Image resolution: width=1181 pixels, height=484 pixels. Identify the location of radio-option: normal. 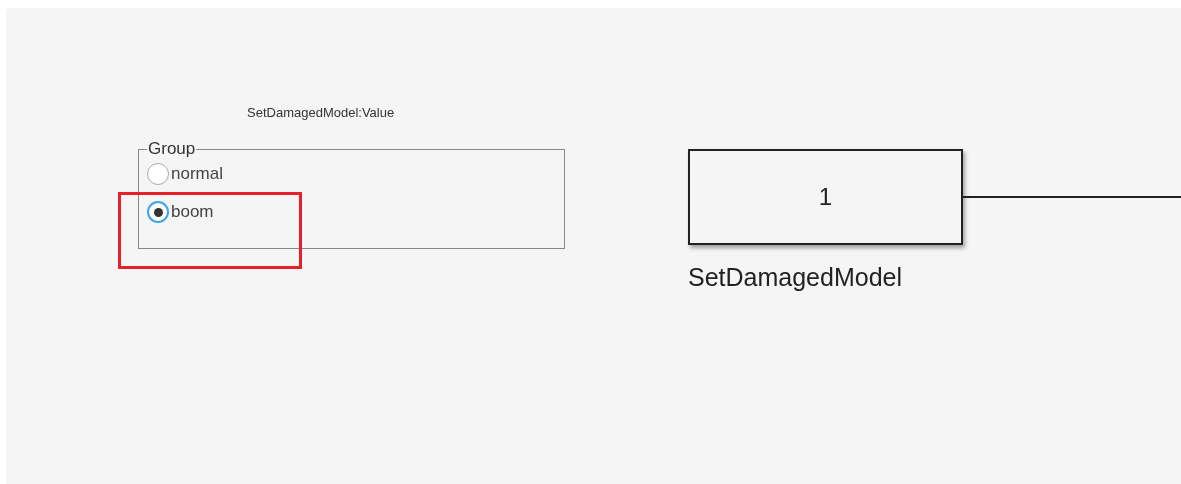
(351, 174).